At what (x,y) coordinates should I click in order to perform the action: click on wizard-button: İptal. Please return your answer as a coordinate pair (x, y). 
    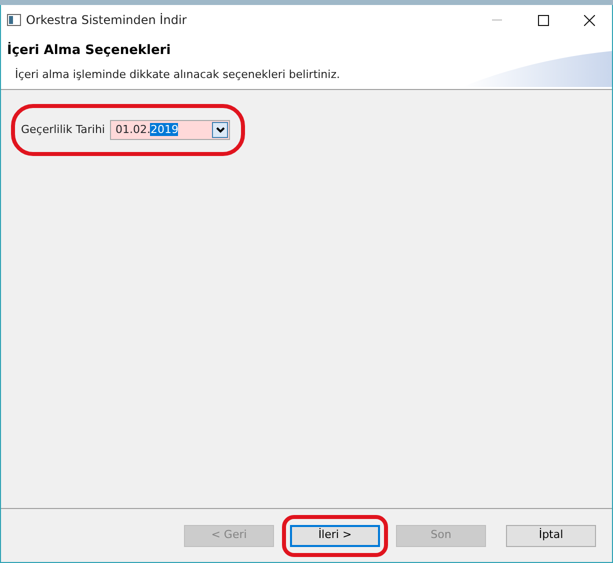
    Looking at the image, I should click on (551, 535).